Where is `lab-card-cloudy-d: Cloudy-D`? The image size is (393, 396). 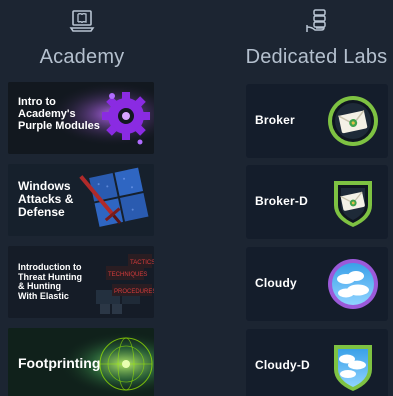 lab-card-cloudy-d: Cloudy-D is located at coordinates (317, 362).